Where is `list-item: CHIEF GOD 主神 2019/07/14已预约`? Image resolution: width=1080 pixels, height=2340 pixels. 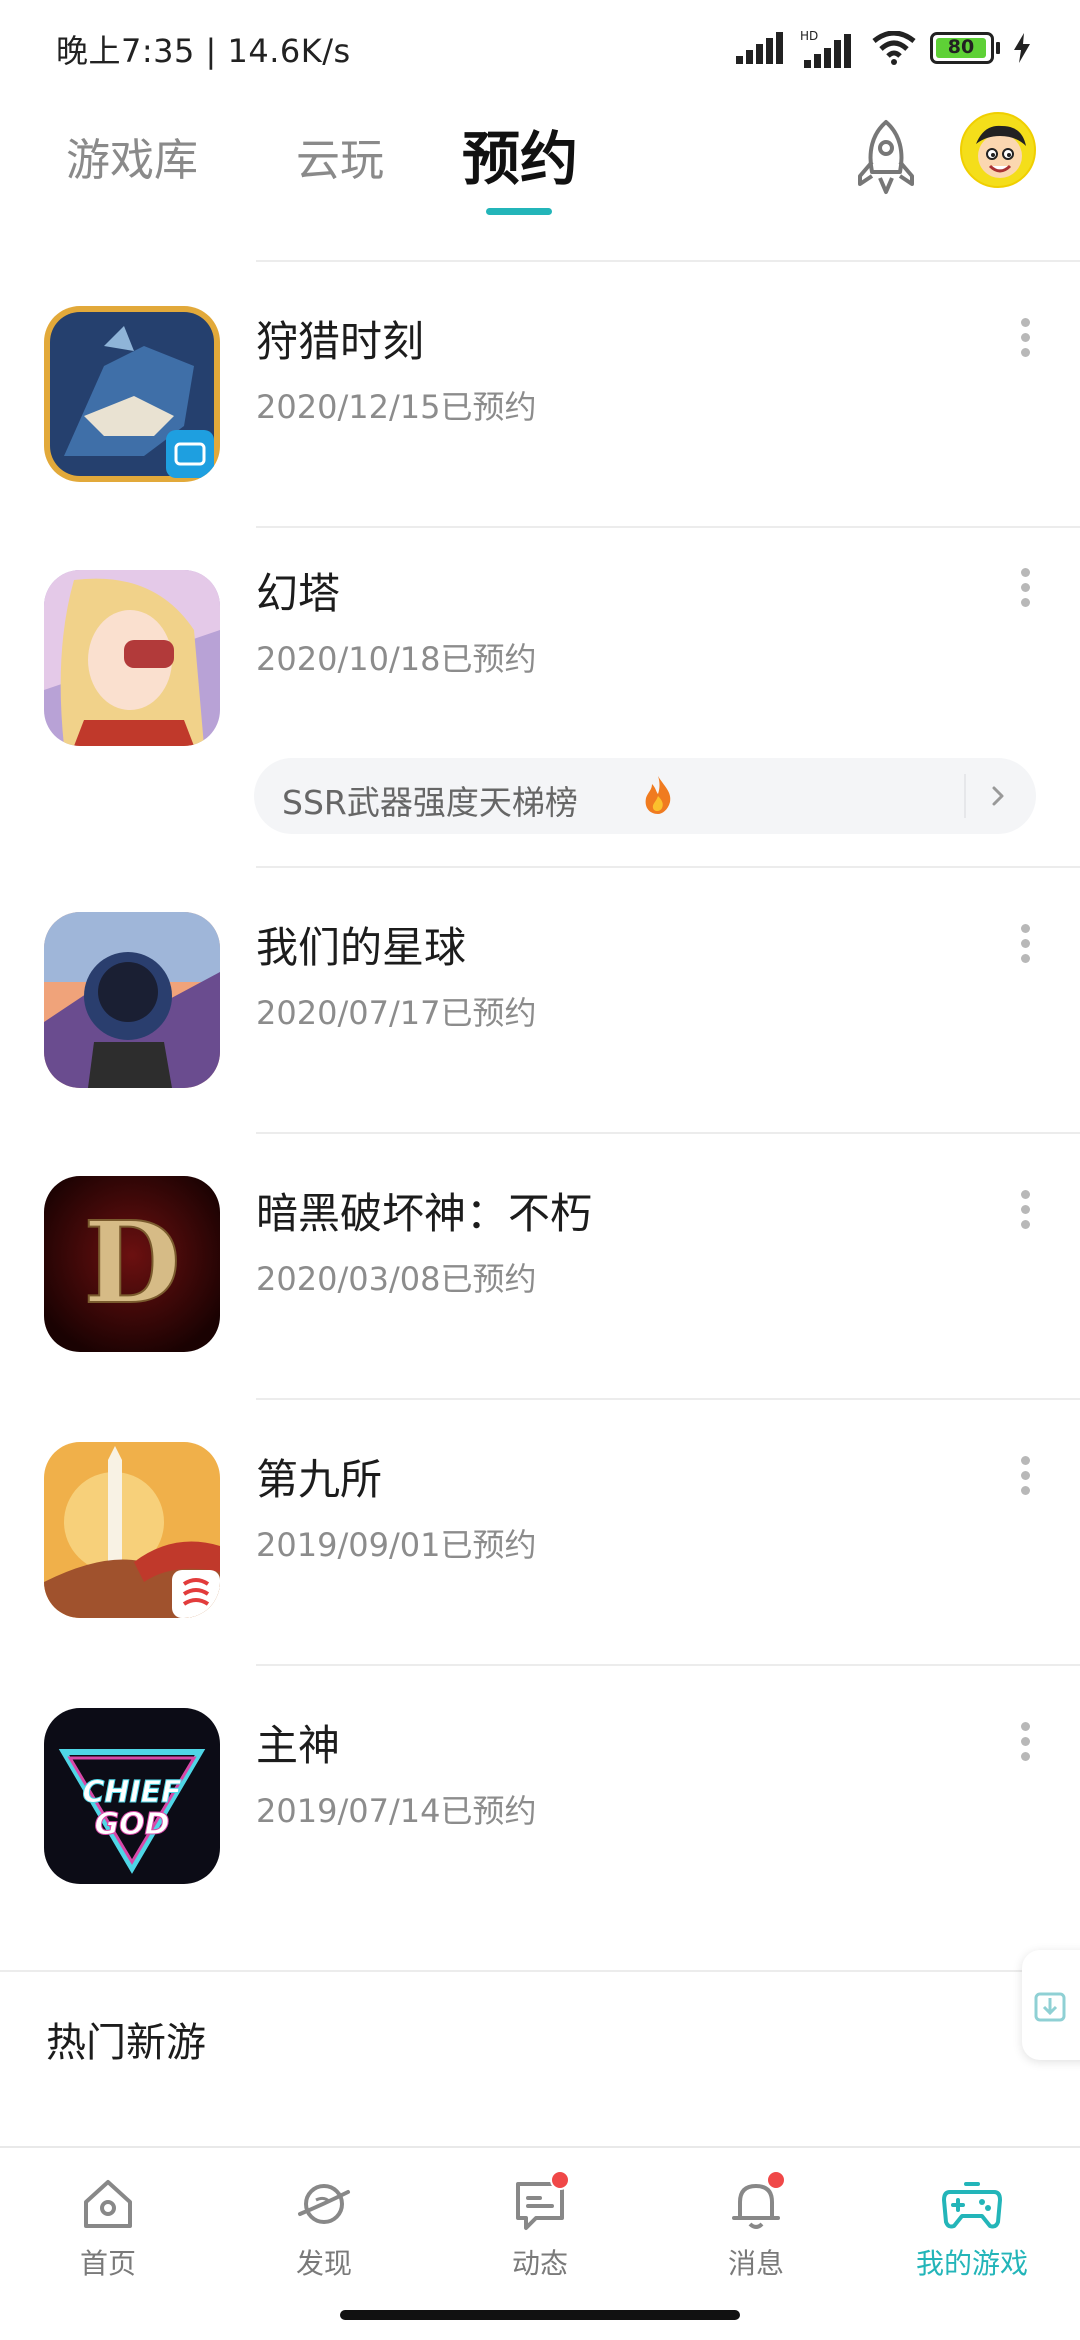
list-item: CHIEF GOD 主神 2019/07/14已预约 is located at coordinates (540, 1797).